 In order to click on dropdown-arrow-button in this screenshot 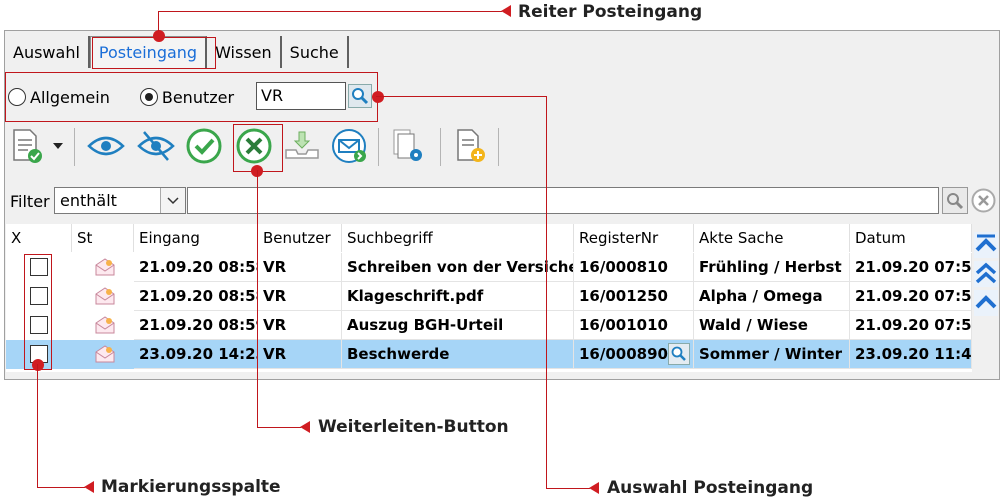, I will do `click(58, 146)`.